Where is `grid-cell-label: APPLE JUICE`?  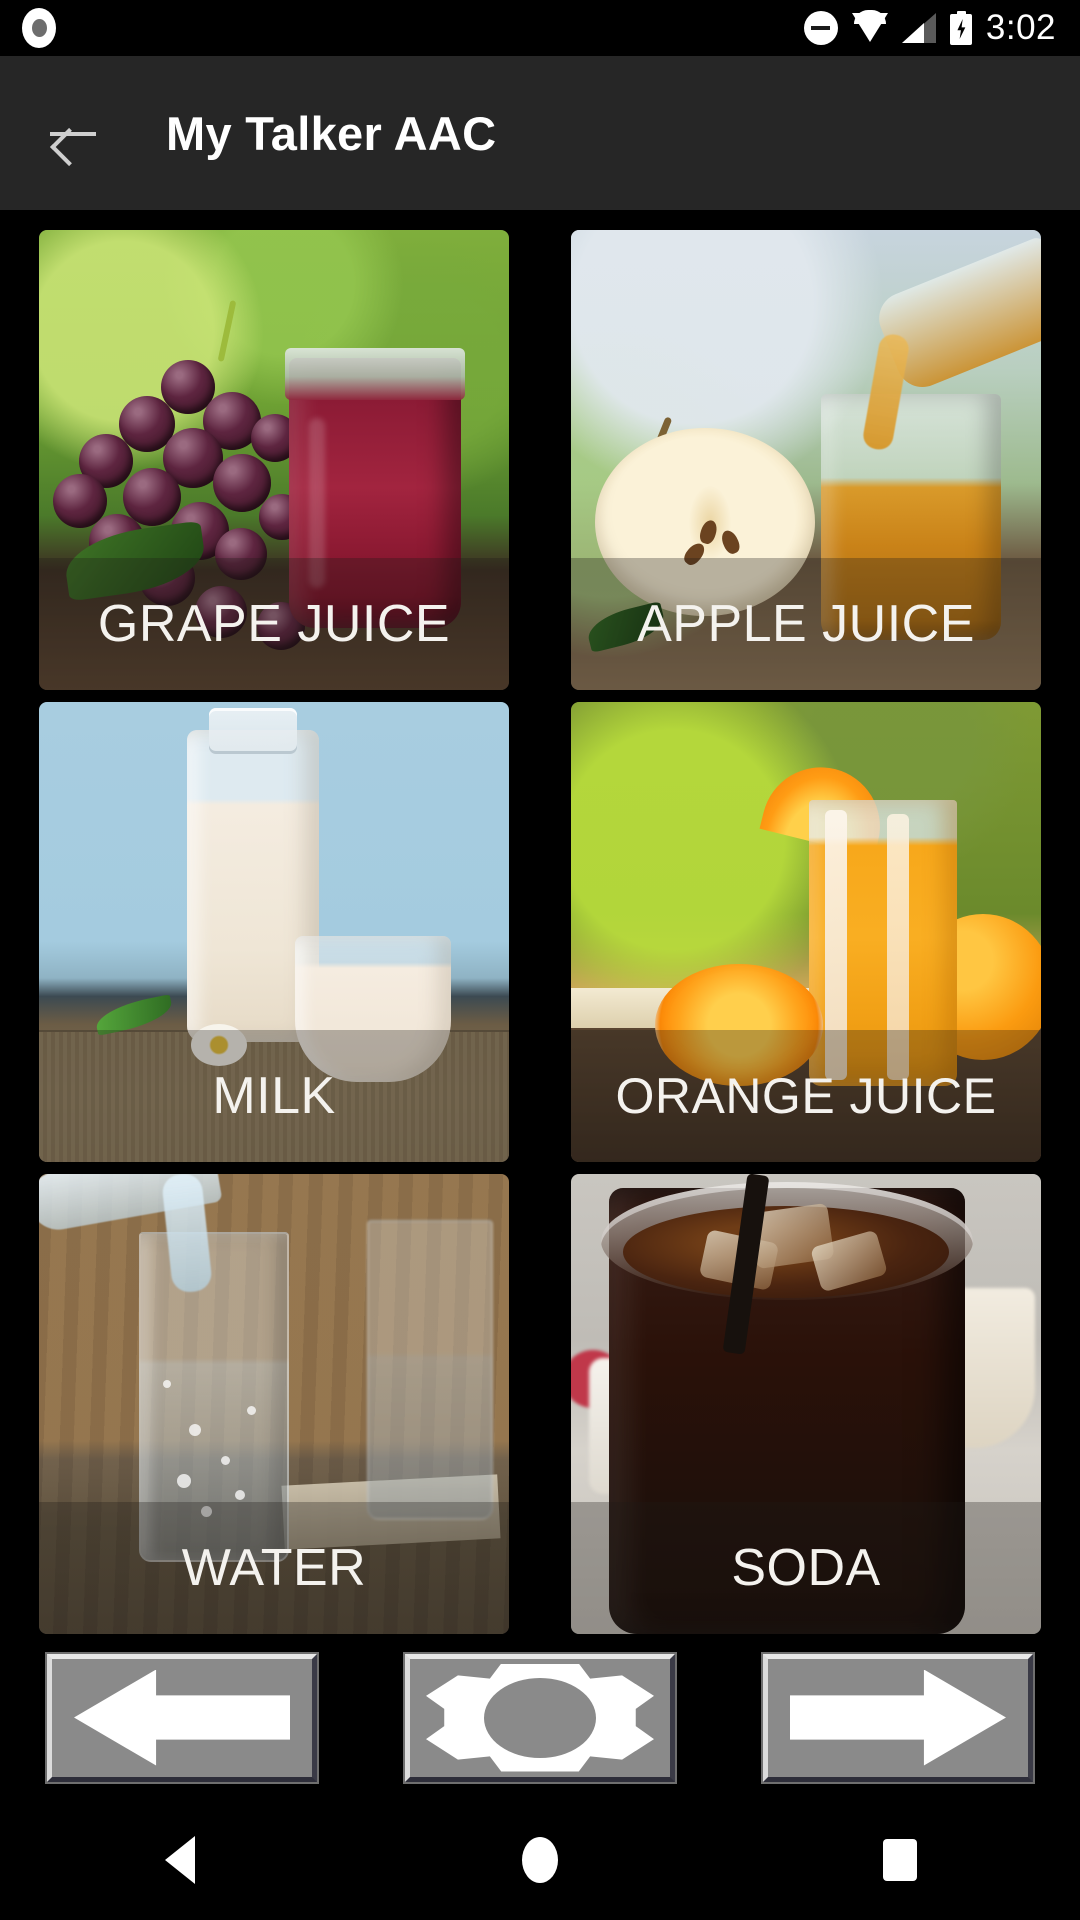 grid-cell-label: APPLE JUICE is located at coordinates (806, 624).